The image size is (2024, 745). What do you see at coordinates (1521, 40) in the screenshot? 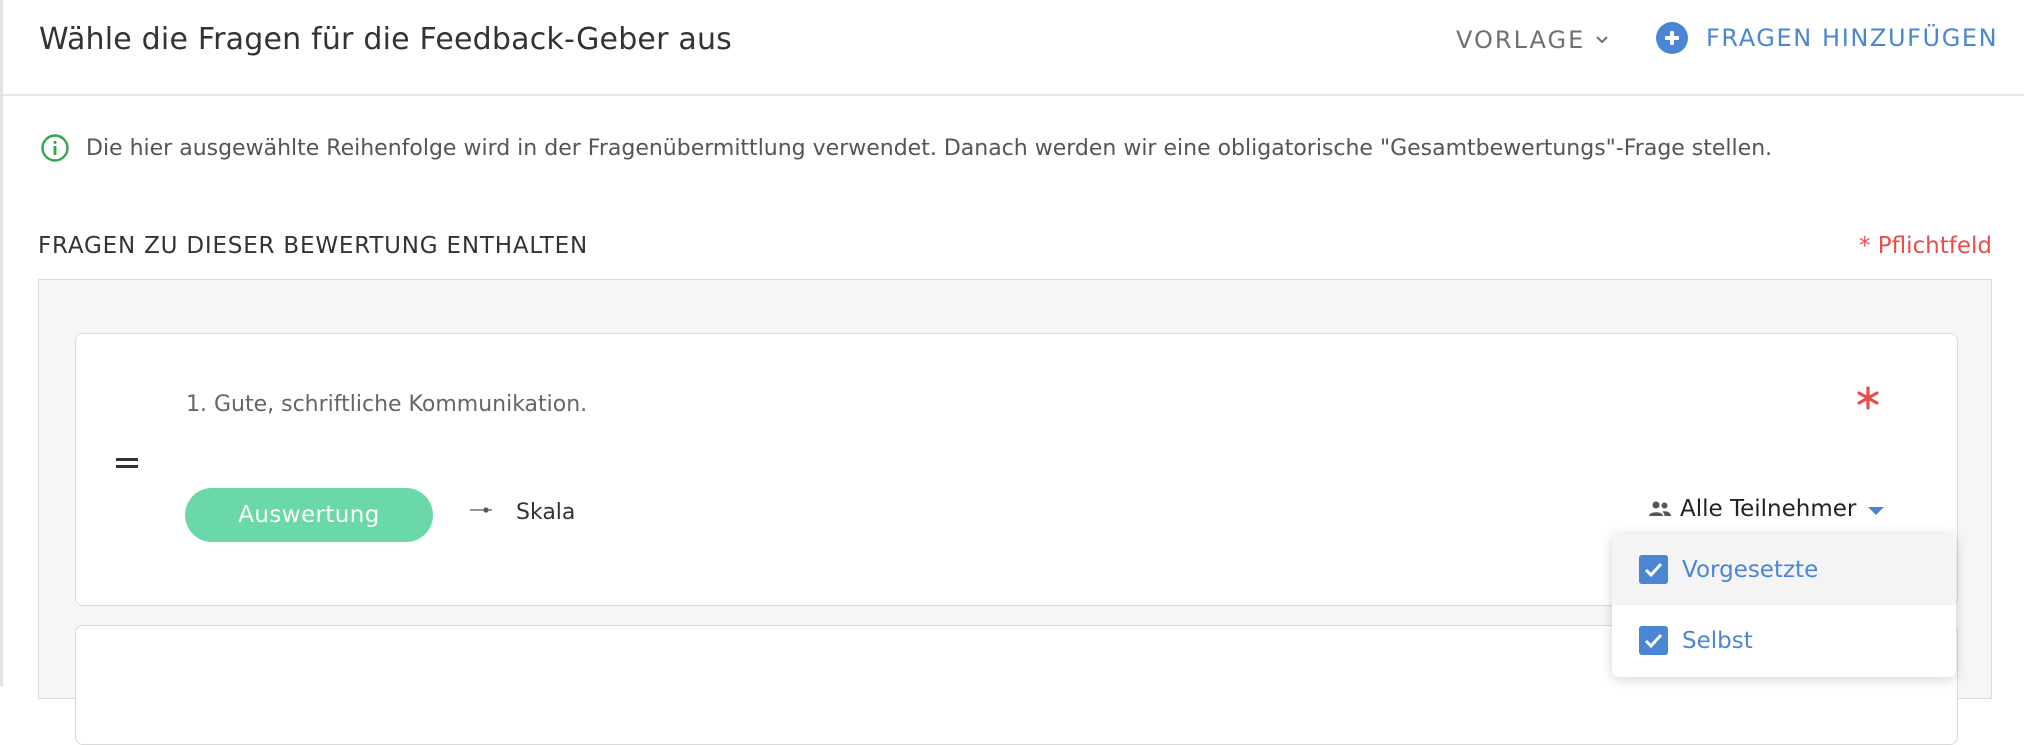
I see `template-dropdown-label: VORLAGE` at bounding box center [1521, 40].